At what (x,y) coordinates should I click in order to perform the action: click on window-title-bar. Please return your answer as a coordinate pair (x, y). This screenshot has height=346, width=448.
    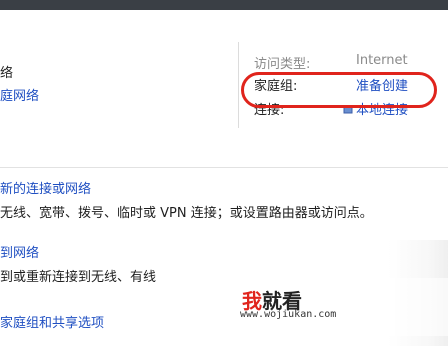
    Looking at the image, I should click on (224, 5).